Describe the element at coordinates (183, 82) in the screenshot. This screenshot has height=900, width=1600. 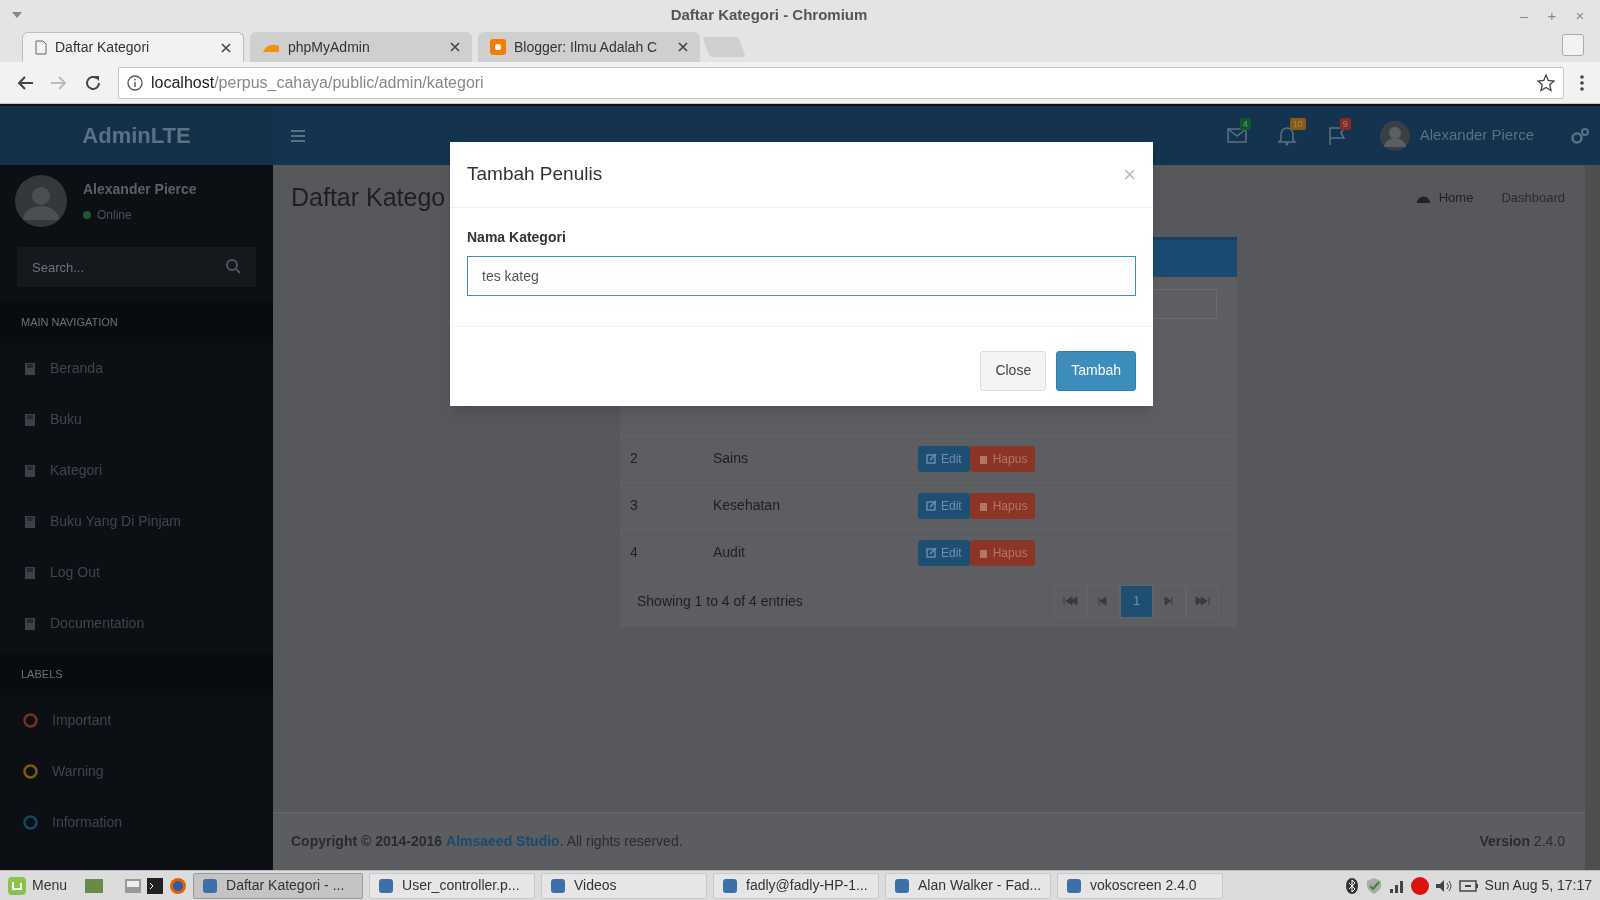
I see `url-host: localhost` at that location.